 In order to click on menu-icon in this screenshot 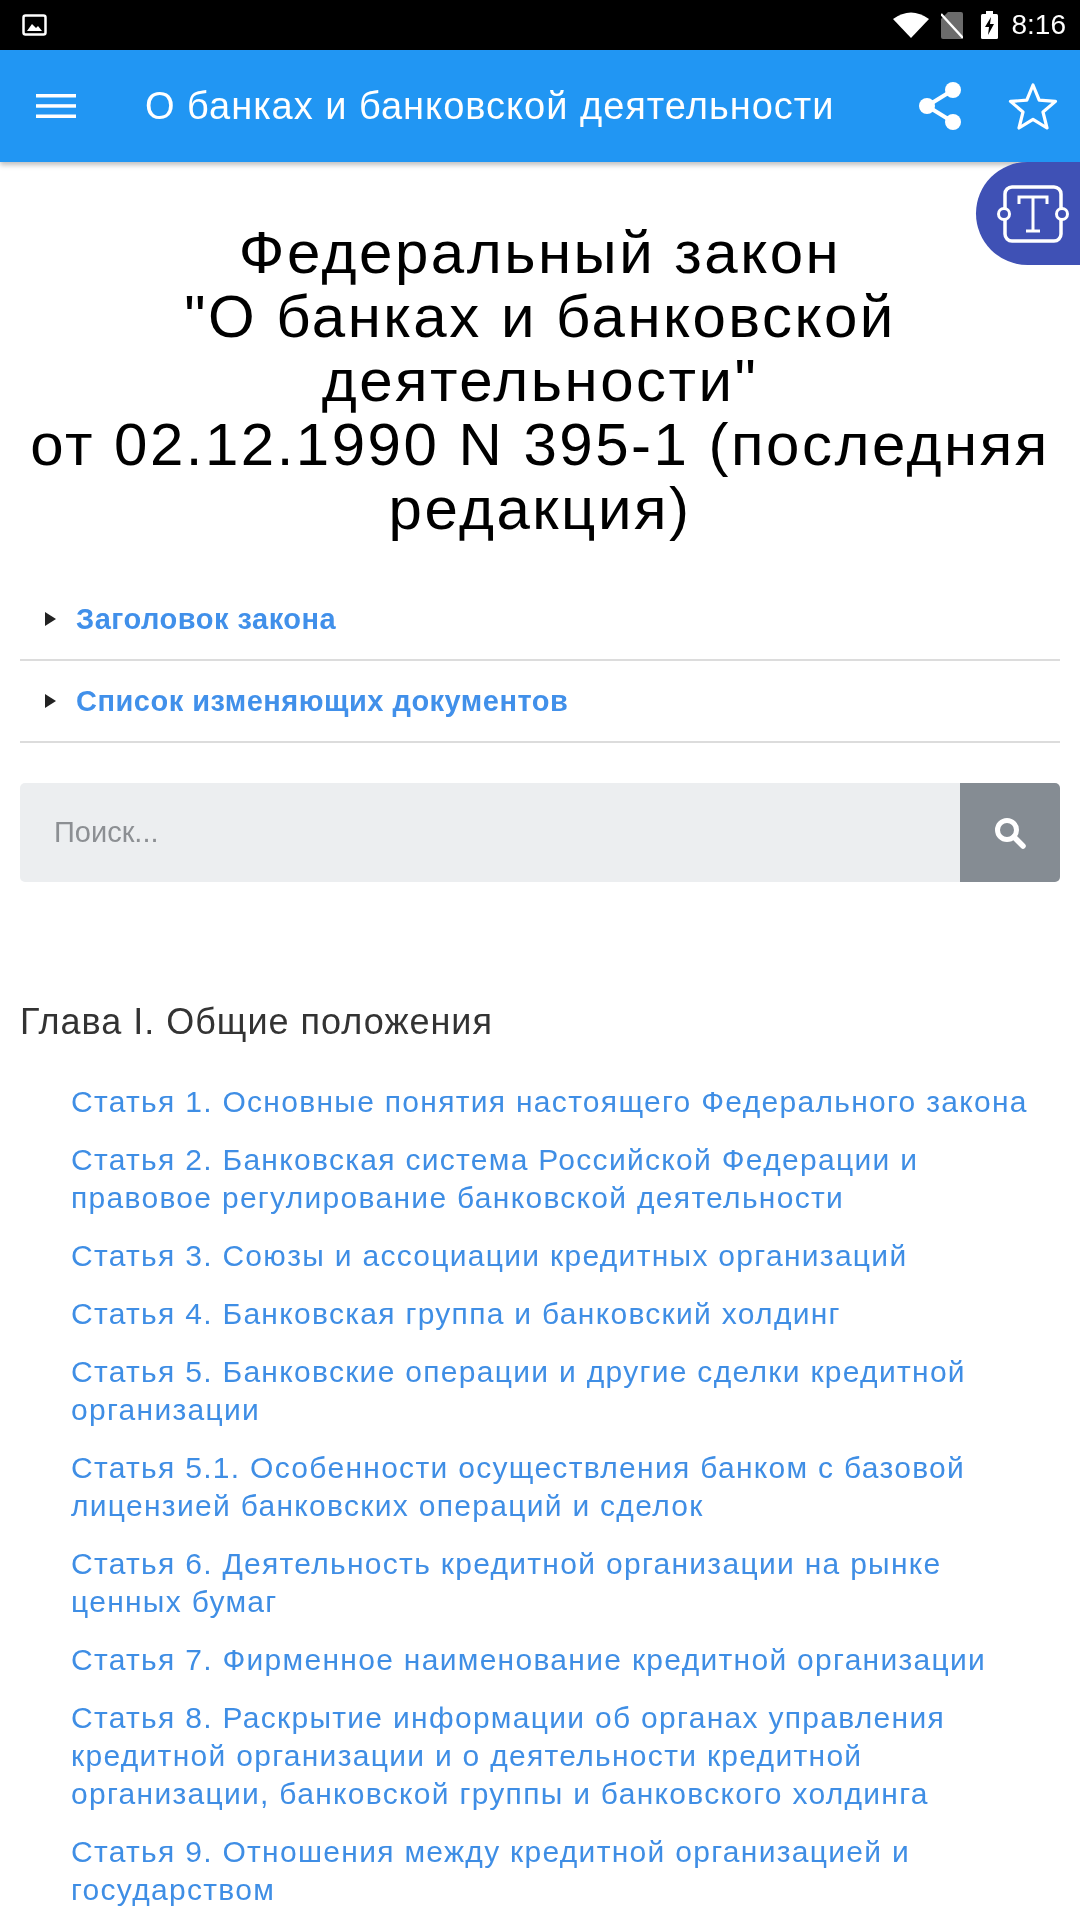, I will do `click(56, 106)`.